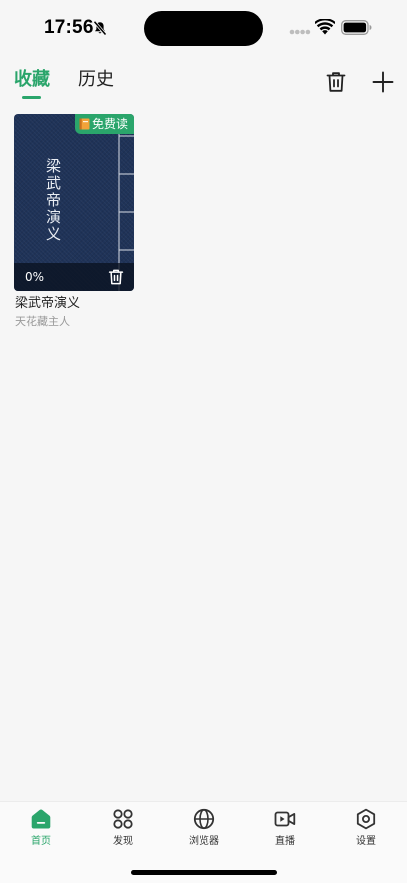 Image resolution: width=407 pixels, height=883 pixels. I want to click on nav-item-settings: 设置, so click(366, 830).